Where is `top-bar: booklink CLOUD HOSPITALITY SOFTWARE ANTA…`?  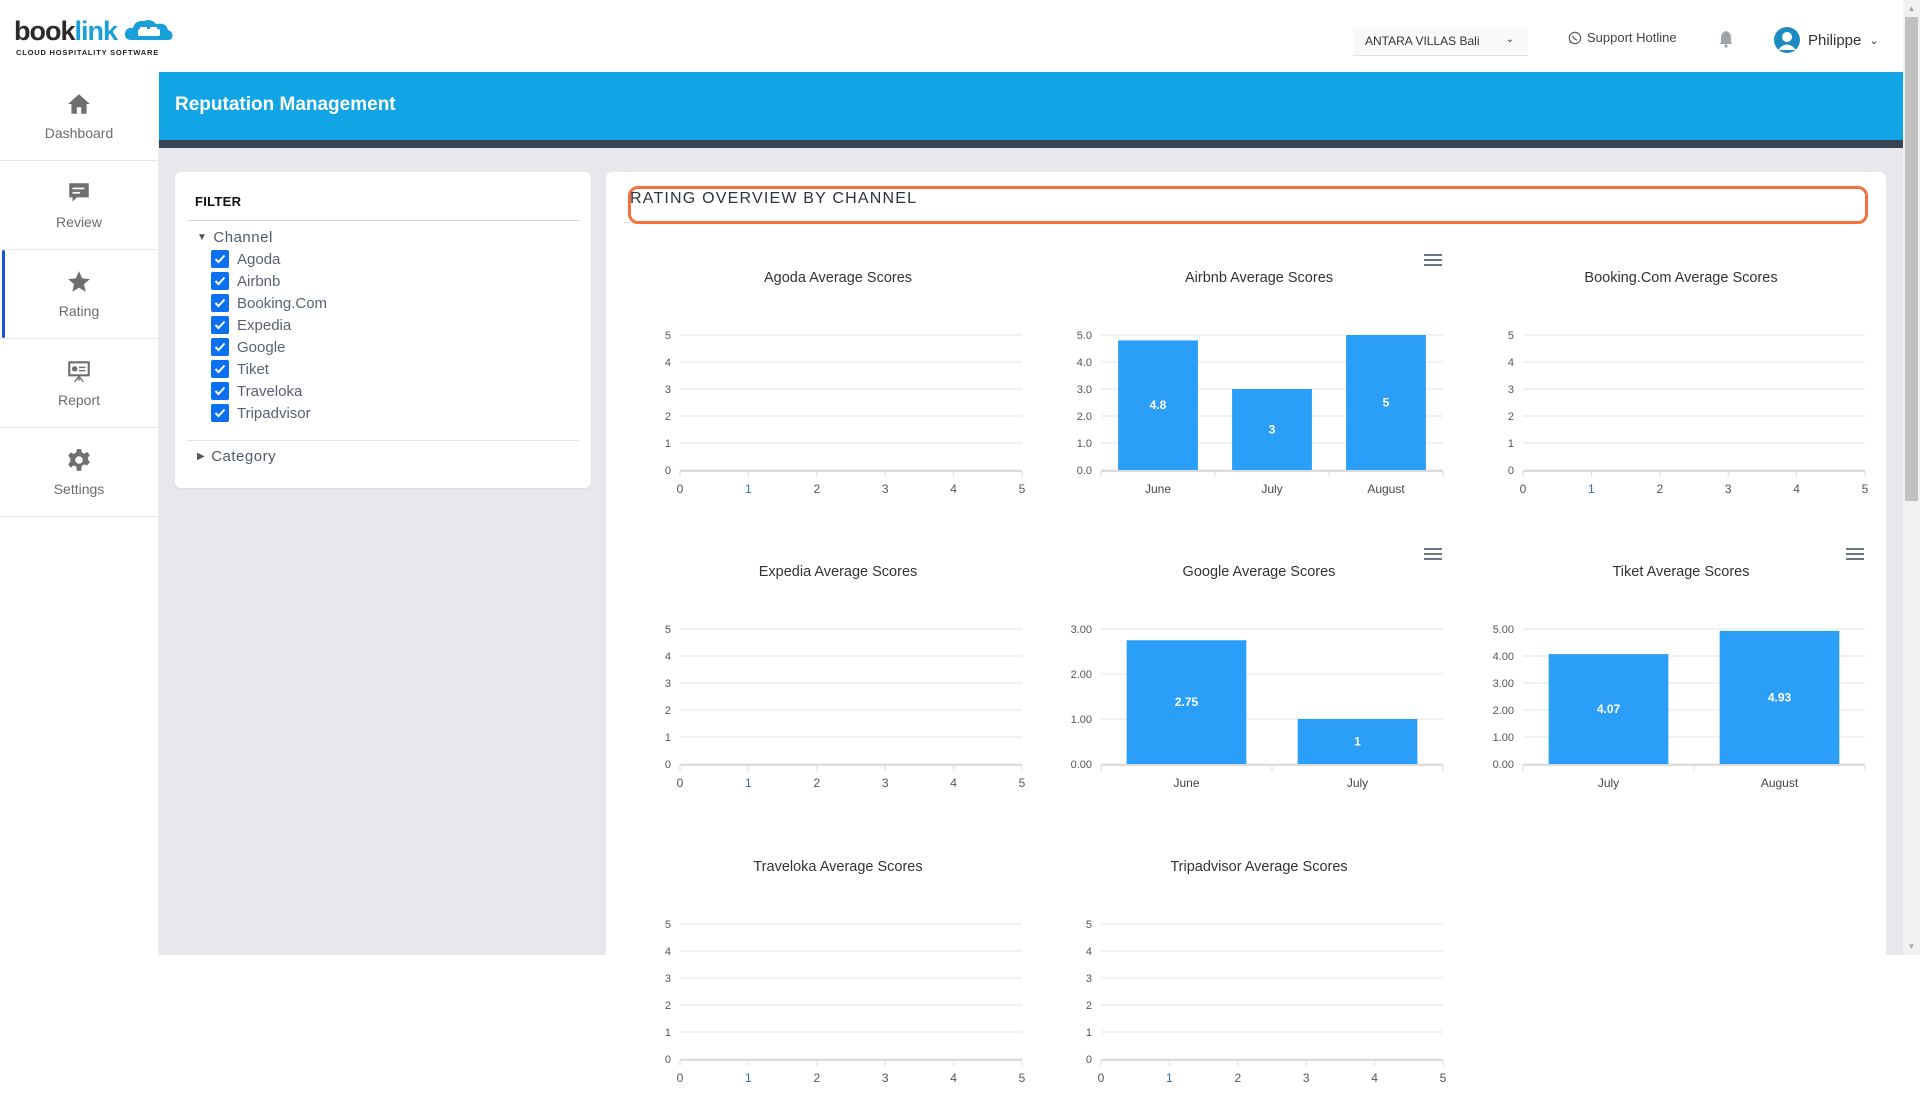
top-bar: booklink CLOUD HOSPITALITY SOFTWARE ANTA… is located at coordinates (951, 36).